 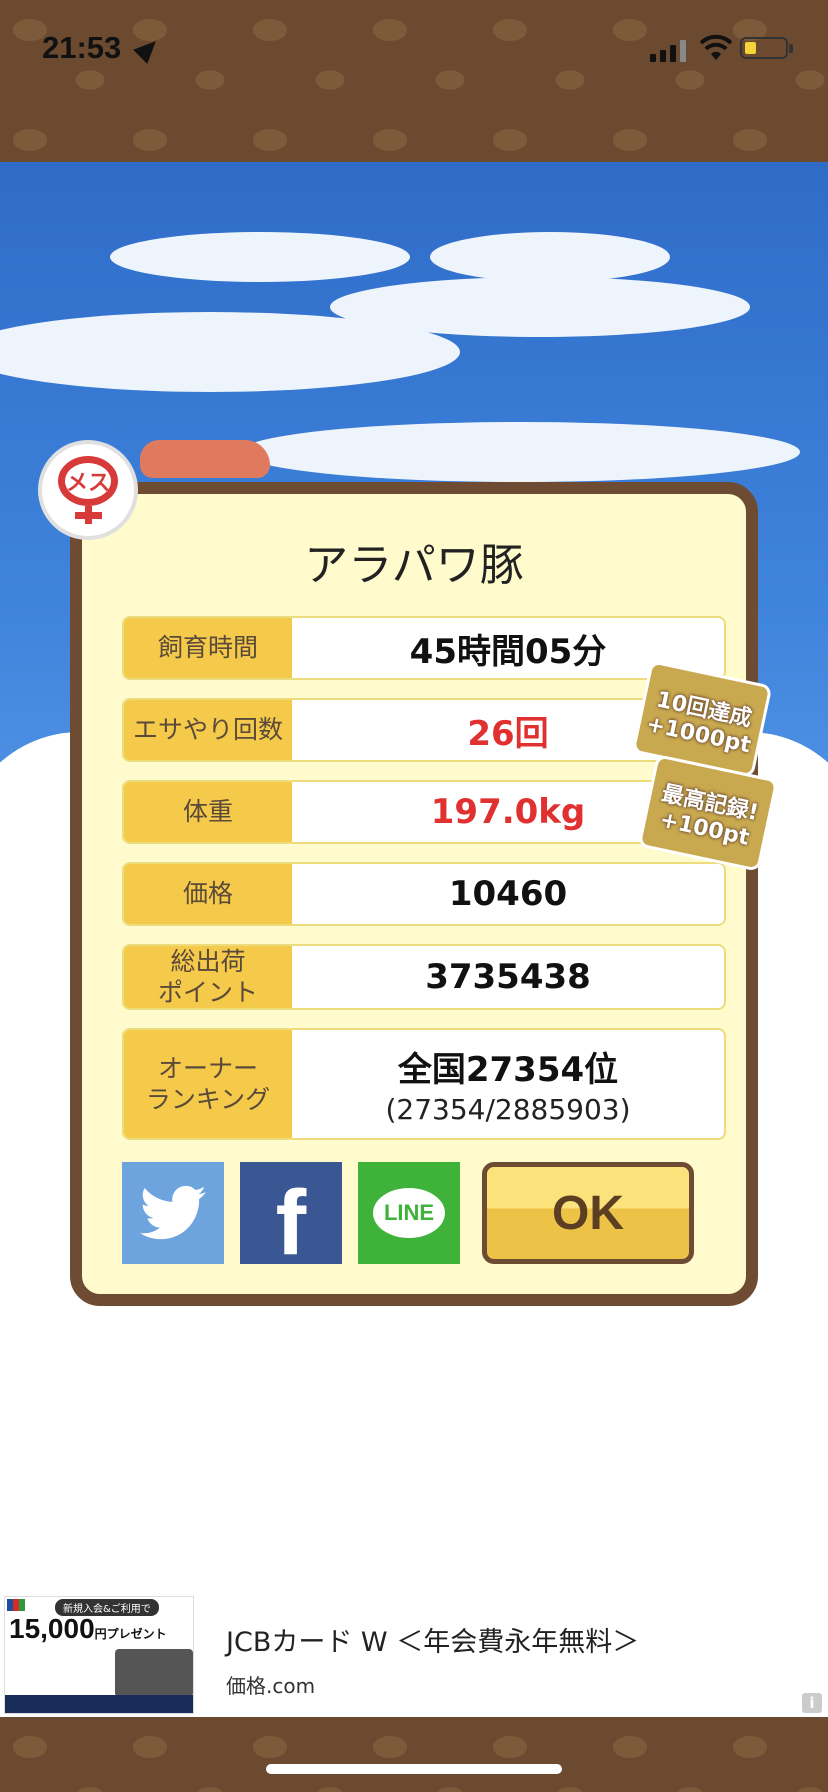 I want to click on stat-row-raising-time: 飼育時間 45時間05分, so click(x=424, y=648).